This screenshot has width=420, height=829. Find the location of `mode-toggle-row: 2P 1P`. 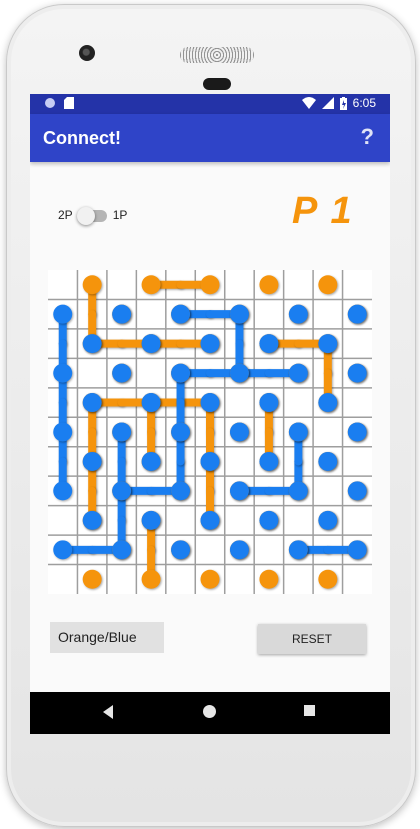

mode-toggle-row: 2P 1P is located at coordinates (93, 216).